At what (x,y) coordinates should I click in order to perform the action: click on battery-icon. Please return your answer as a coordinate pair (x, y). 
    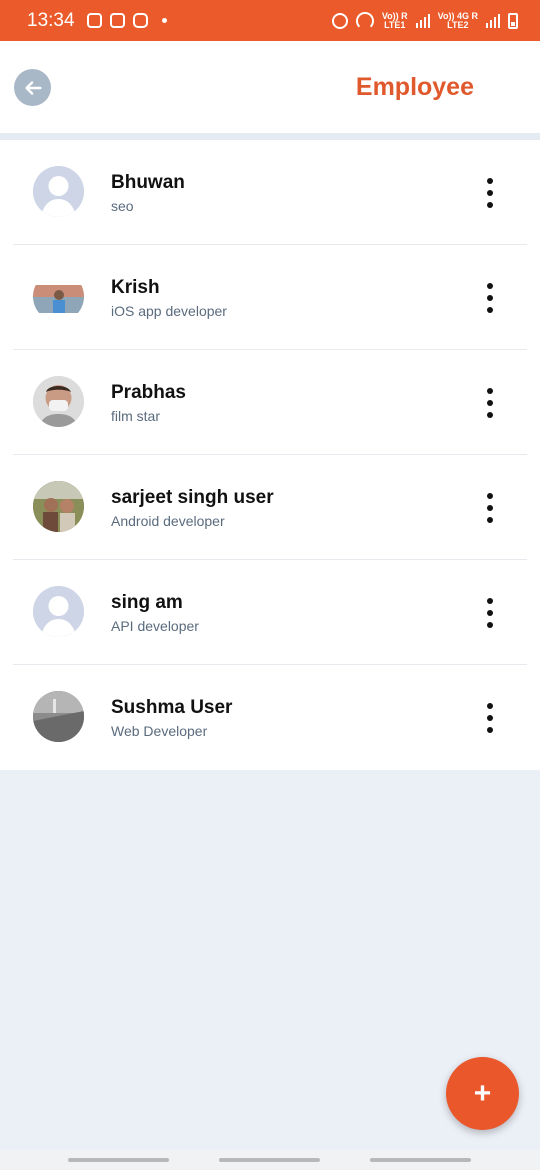
    Looking at the image, I should click on (513, 20).